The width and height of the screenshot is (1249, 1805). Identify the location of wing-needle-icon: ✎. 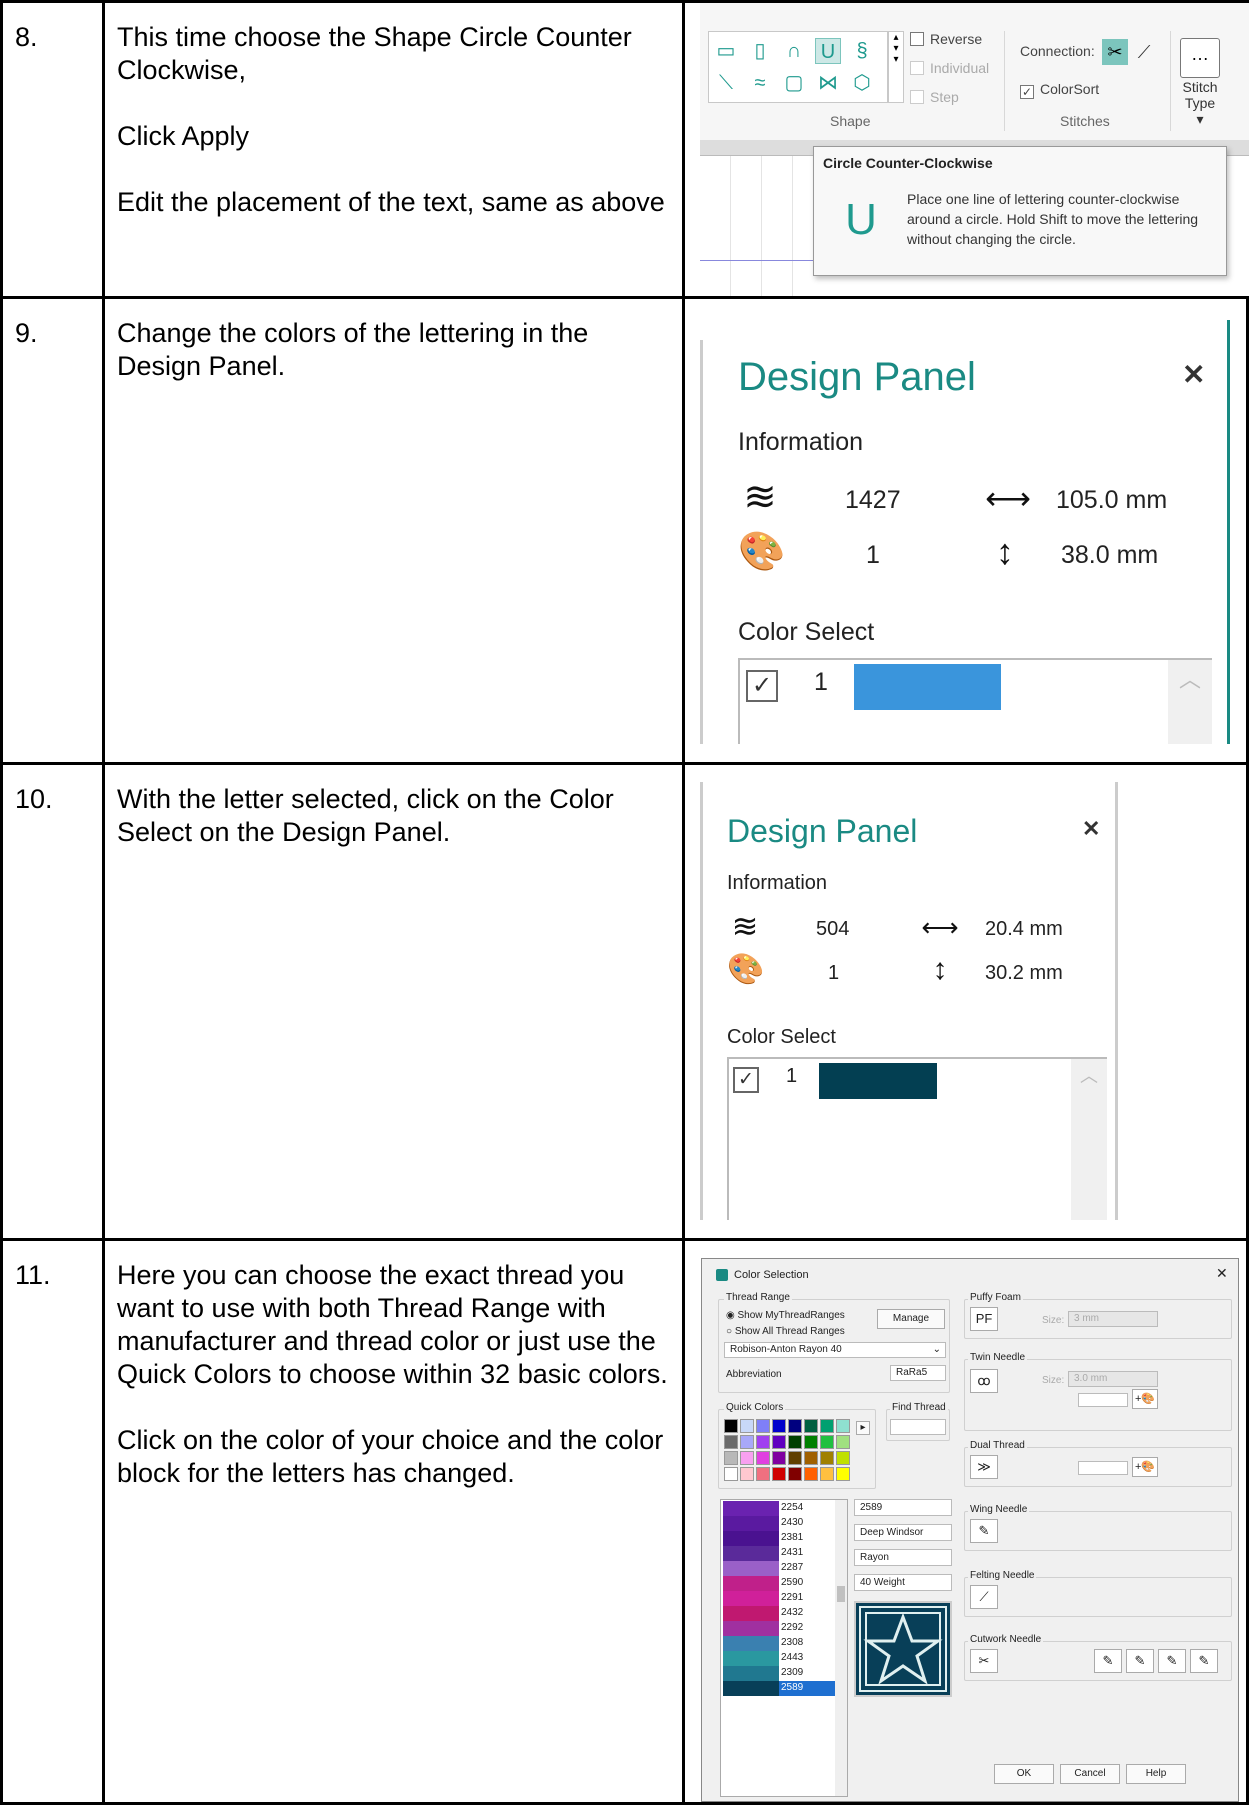
(984, 1531).